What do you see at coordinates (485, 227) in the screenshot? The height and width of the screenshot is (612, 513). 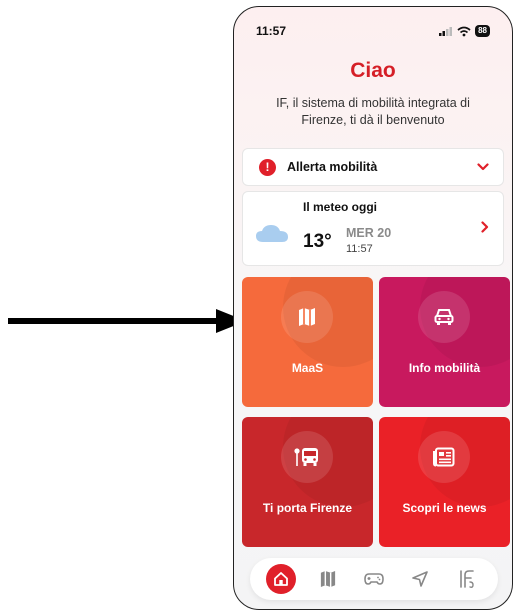 I see `chevron-right-icon` at bounding box center [485, 227].